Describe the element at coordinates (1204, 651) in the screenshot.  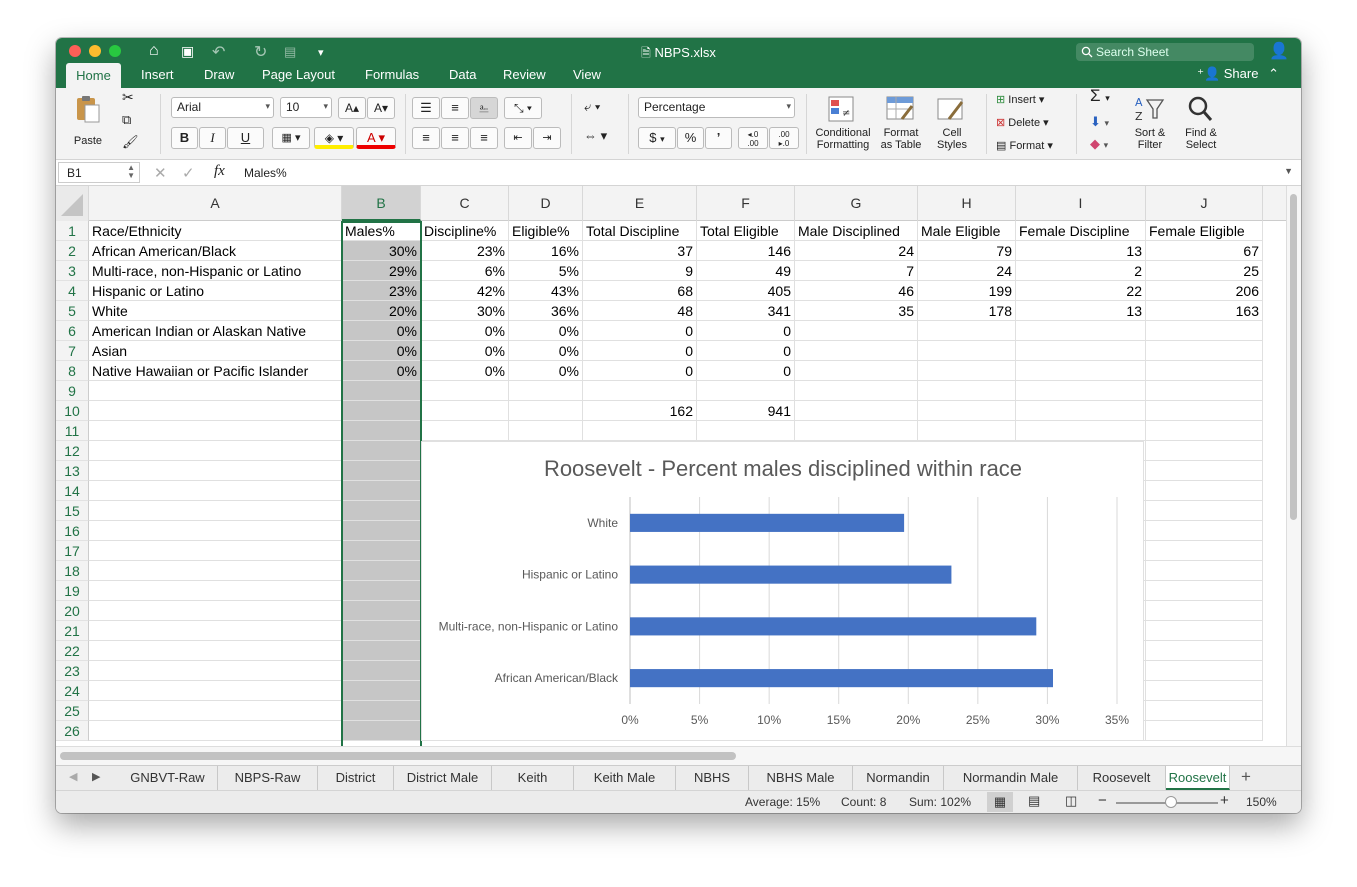
I see `cell-j22` at that location.